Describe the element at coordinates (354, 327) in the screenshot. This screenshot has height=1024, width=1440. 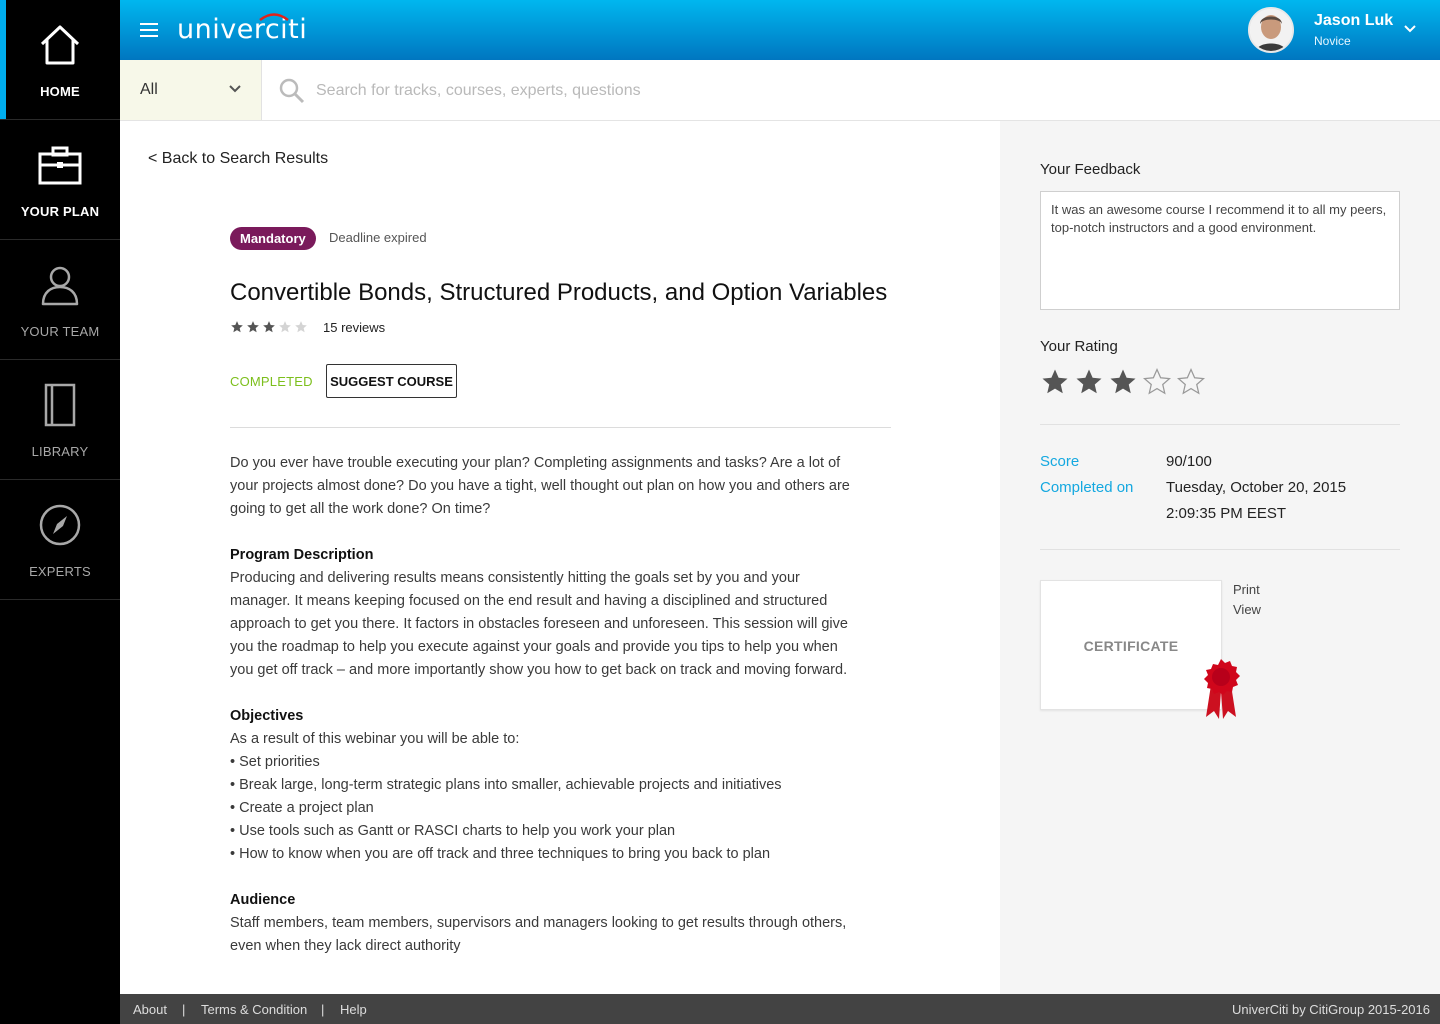
I see `reviews-count: 15 reviews` at that location.